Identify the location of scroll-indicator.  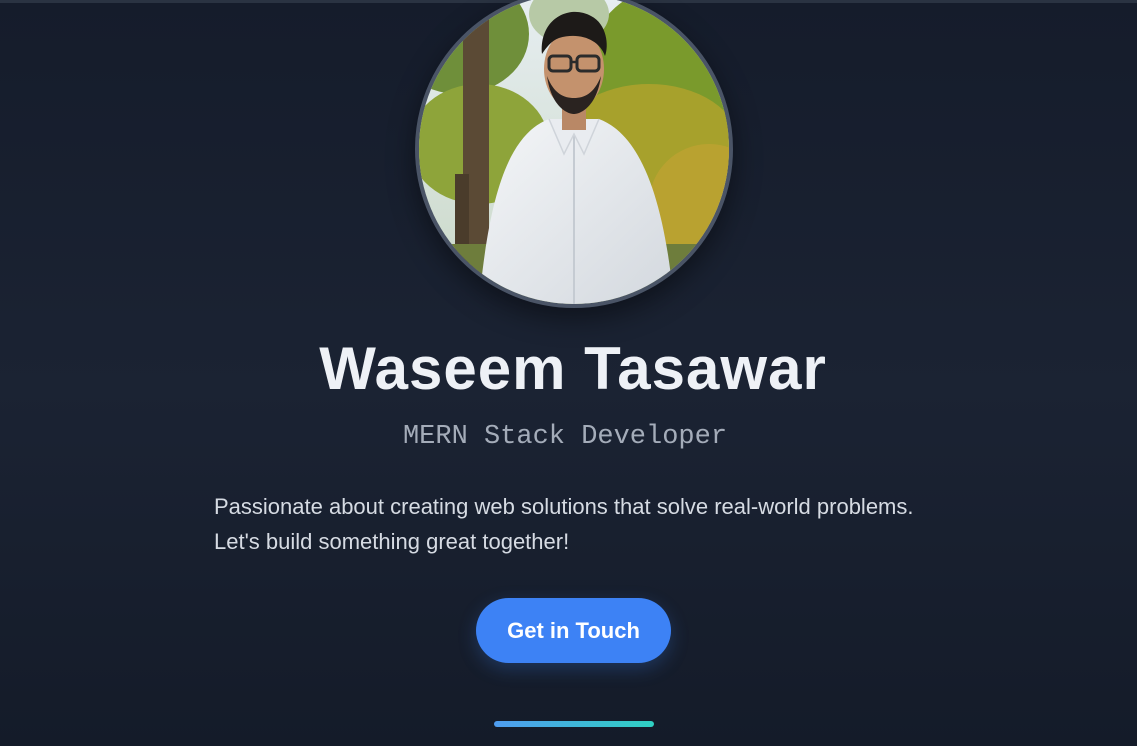
(574, 724).